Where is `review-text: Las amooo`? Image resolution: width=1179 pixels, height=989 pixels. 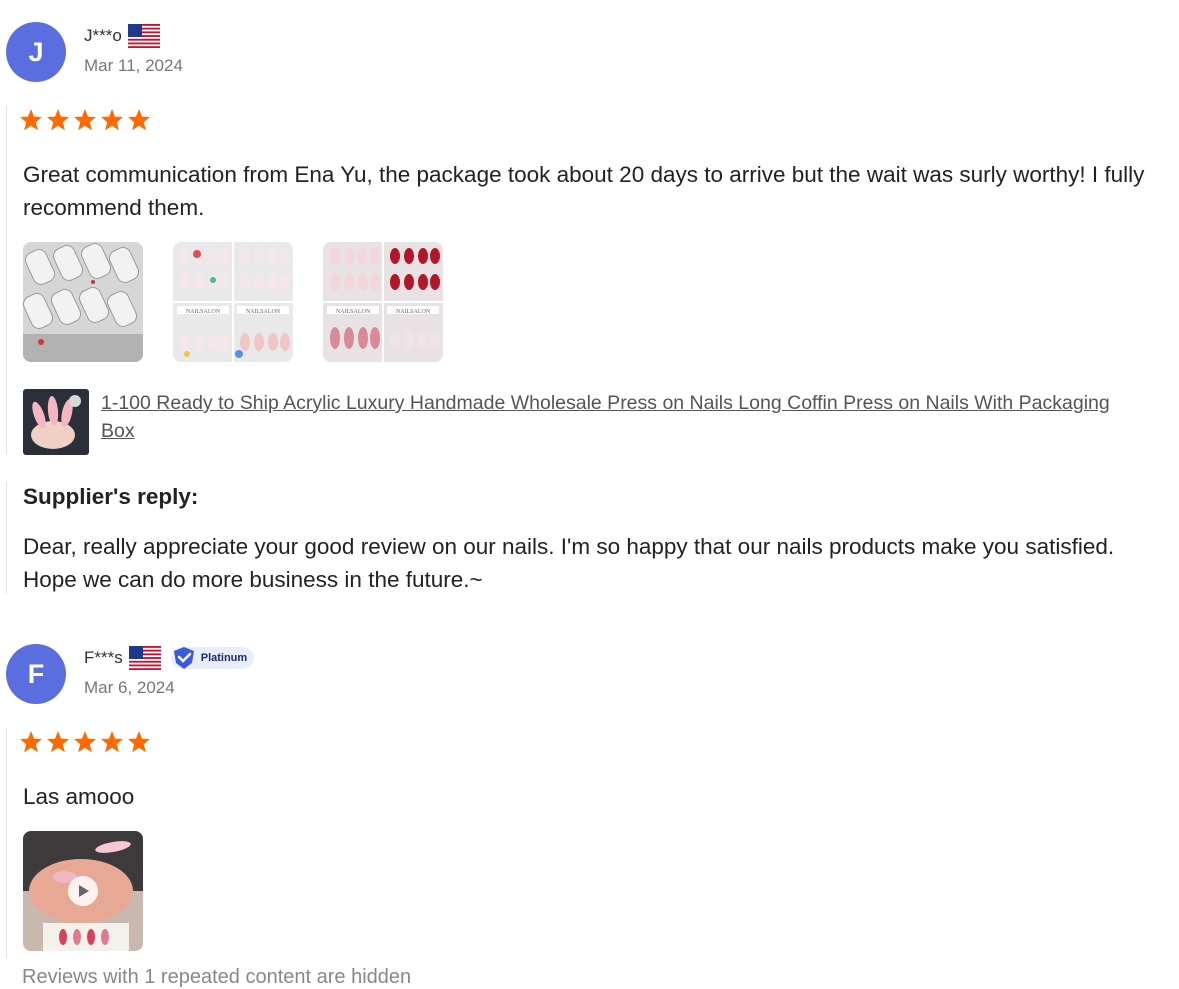
review-text: Las amooo is located at coordinates (79, 796).